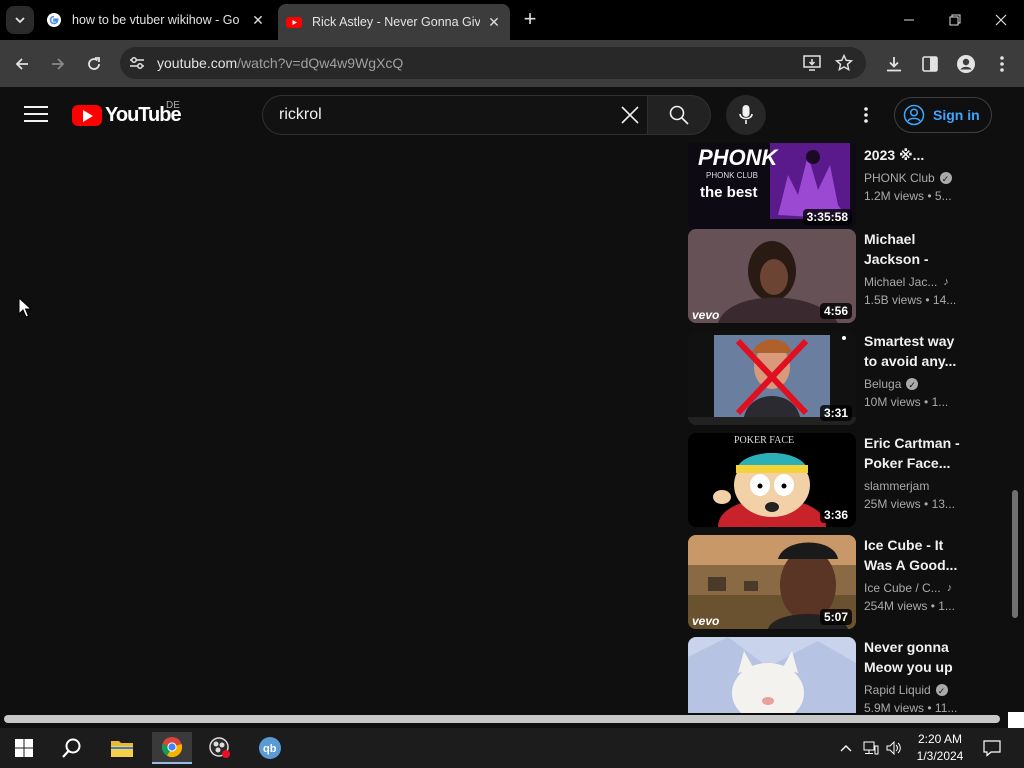 The image size is (1024, 768). What do you see at coordinates (866, 115) in the screenshot?
I see `settings-menu-icon` at bounding box center [866, 115].